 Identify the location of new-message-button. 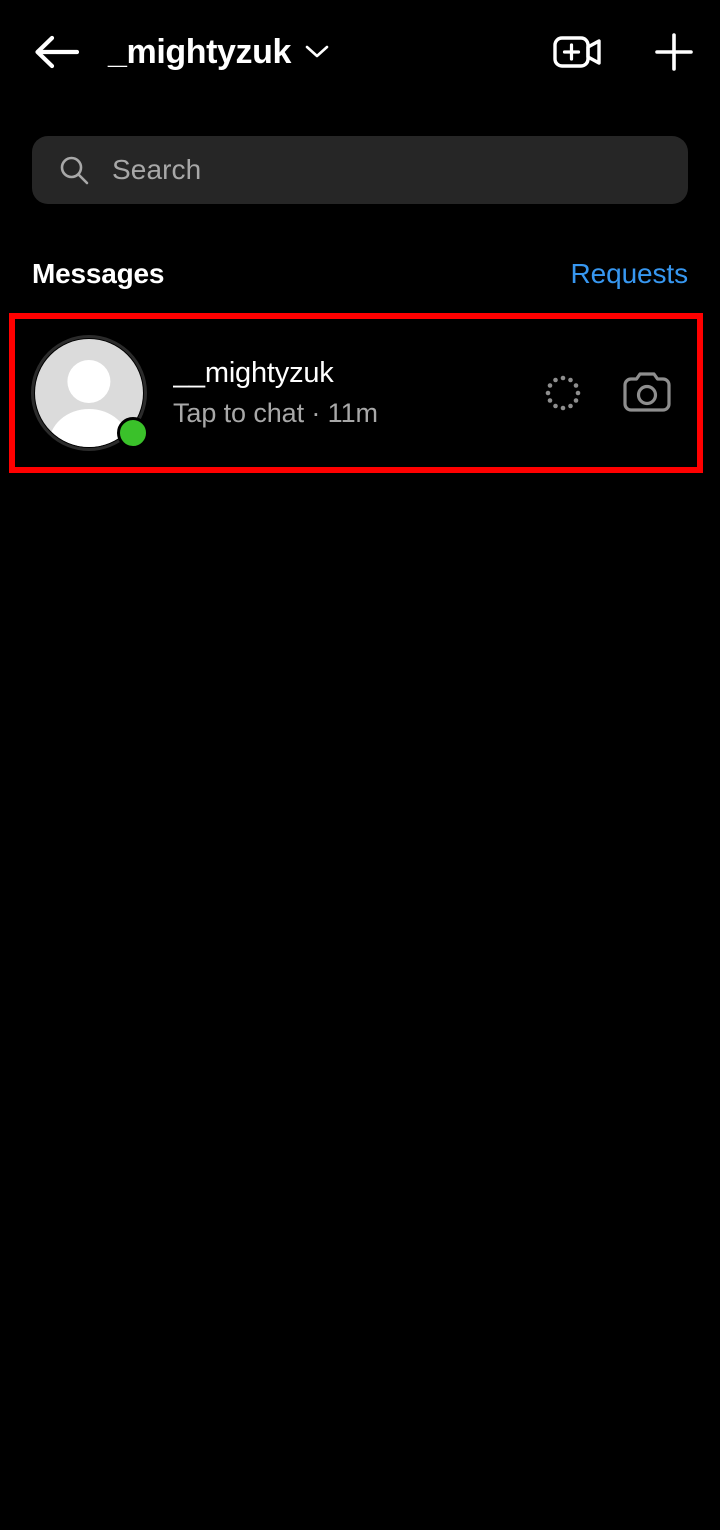
(674, 52).